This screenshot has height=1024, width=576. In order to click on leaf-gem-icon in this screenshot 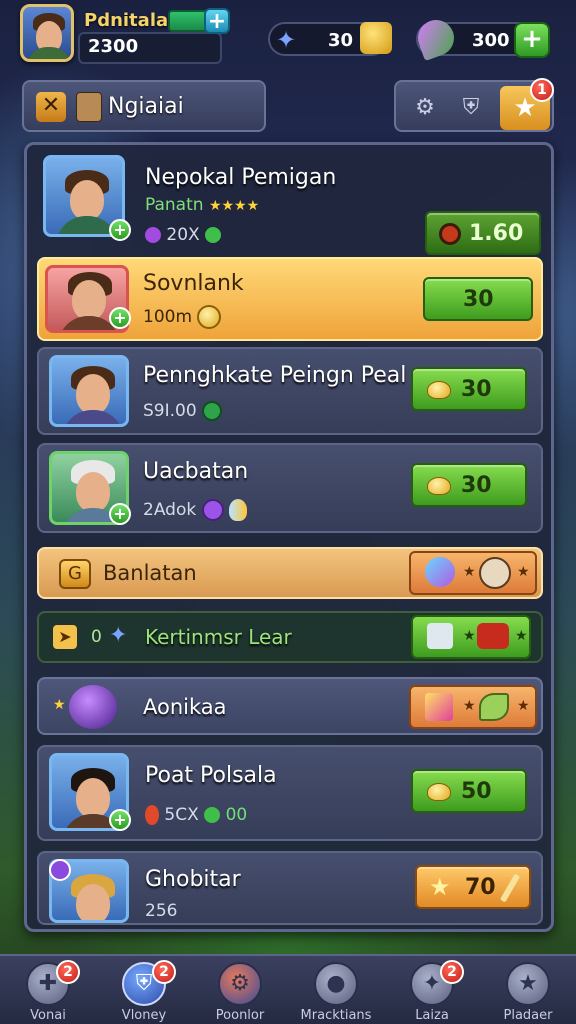, I will do `click(436, 38)`.